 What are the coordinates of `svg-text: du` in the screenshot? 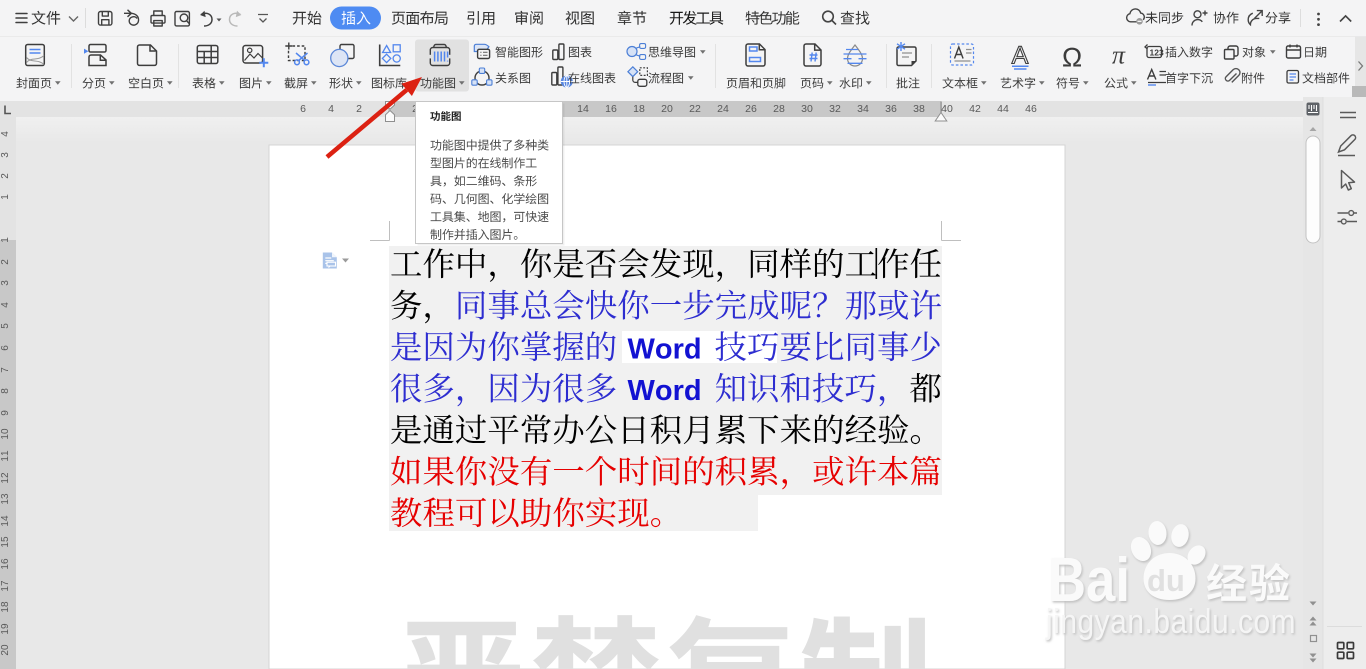 It's located at (1166, 580).